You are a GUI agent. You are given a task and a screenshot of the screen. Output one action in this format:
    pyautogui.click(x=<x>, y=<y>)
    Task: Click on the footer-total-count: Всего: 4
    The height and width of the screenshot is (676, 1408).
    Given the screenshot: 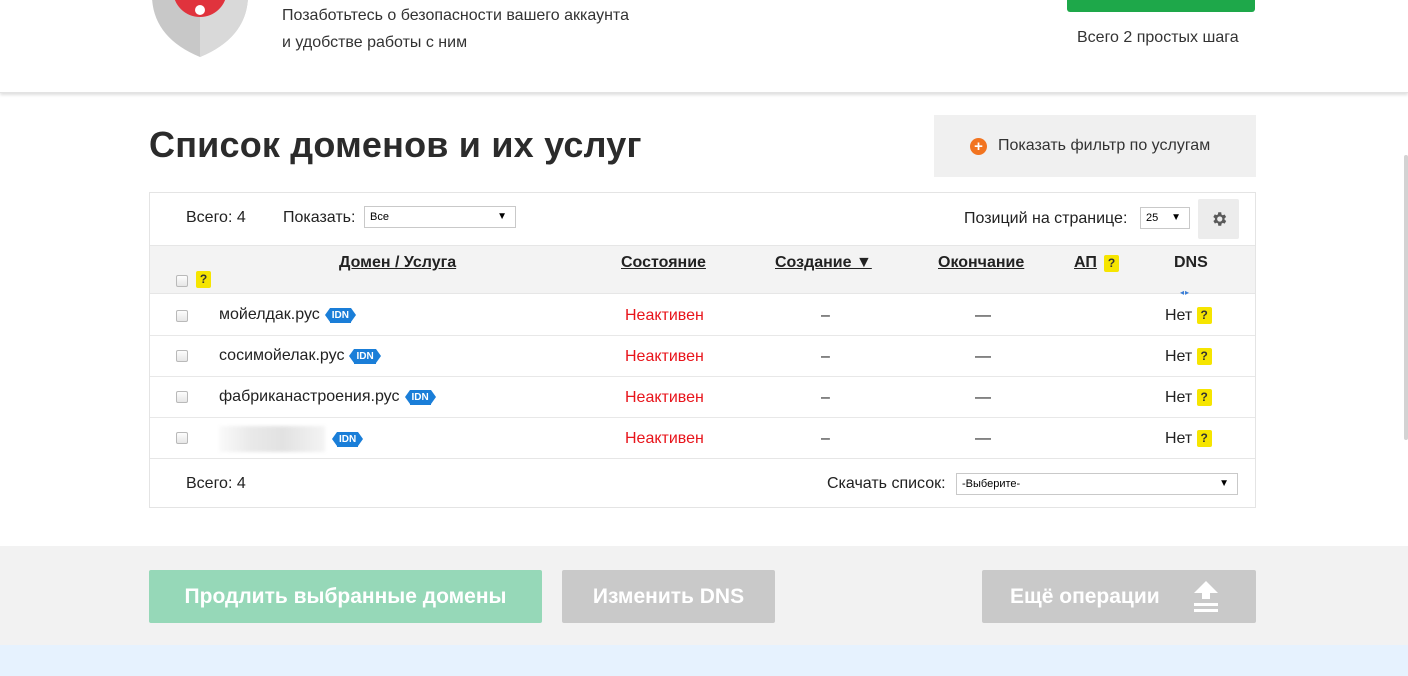 What is the action you would take?
    pyautogui.click(x=216, y=483)
    